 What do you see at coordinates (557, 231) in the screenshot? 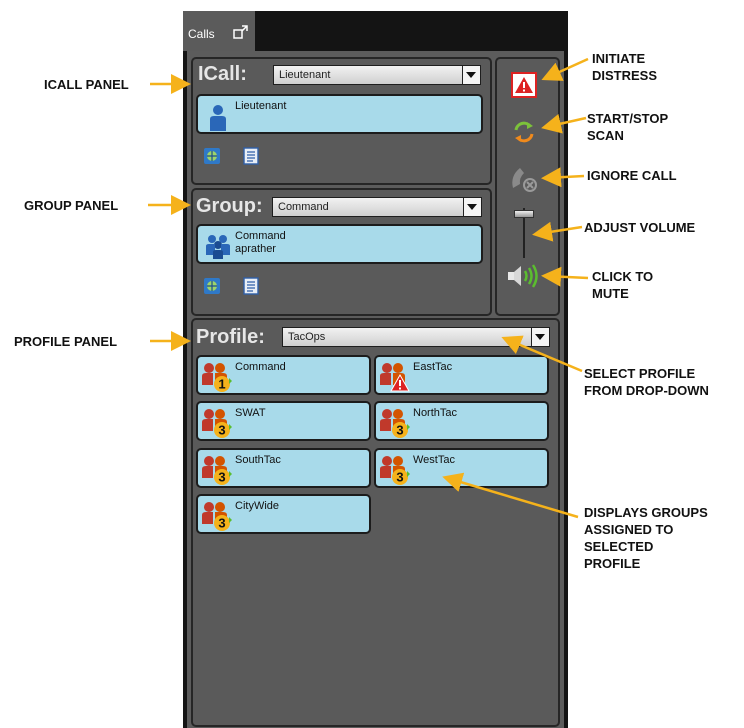
I see `arrow-volume` at bounding box center [557, 231].